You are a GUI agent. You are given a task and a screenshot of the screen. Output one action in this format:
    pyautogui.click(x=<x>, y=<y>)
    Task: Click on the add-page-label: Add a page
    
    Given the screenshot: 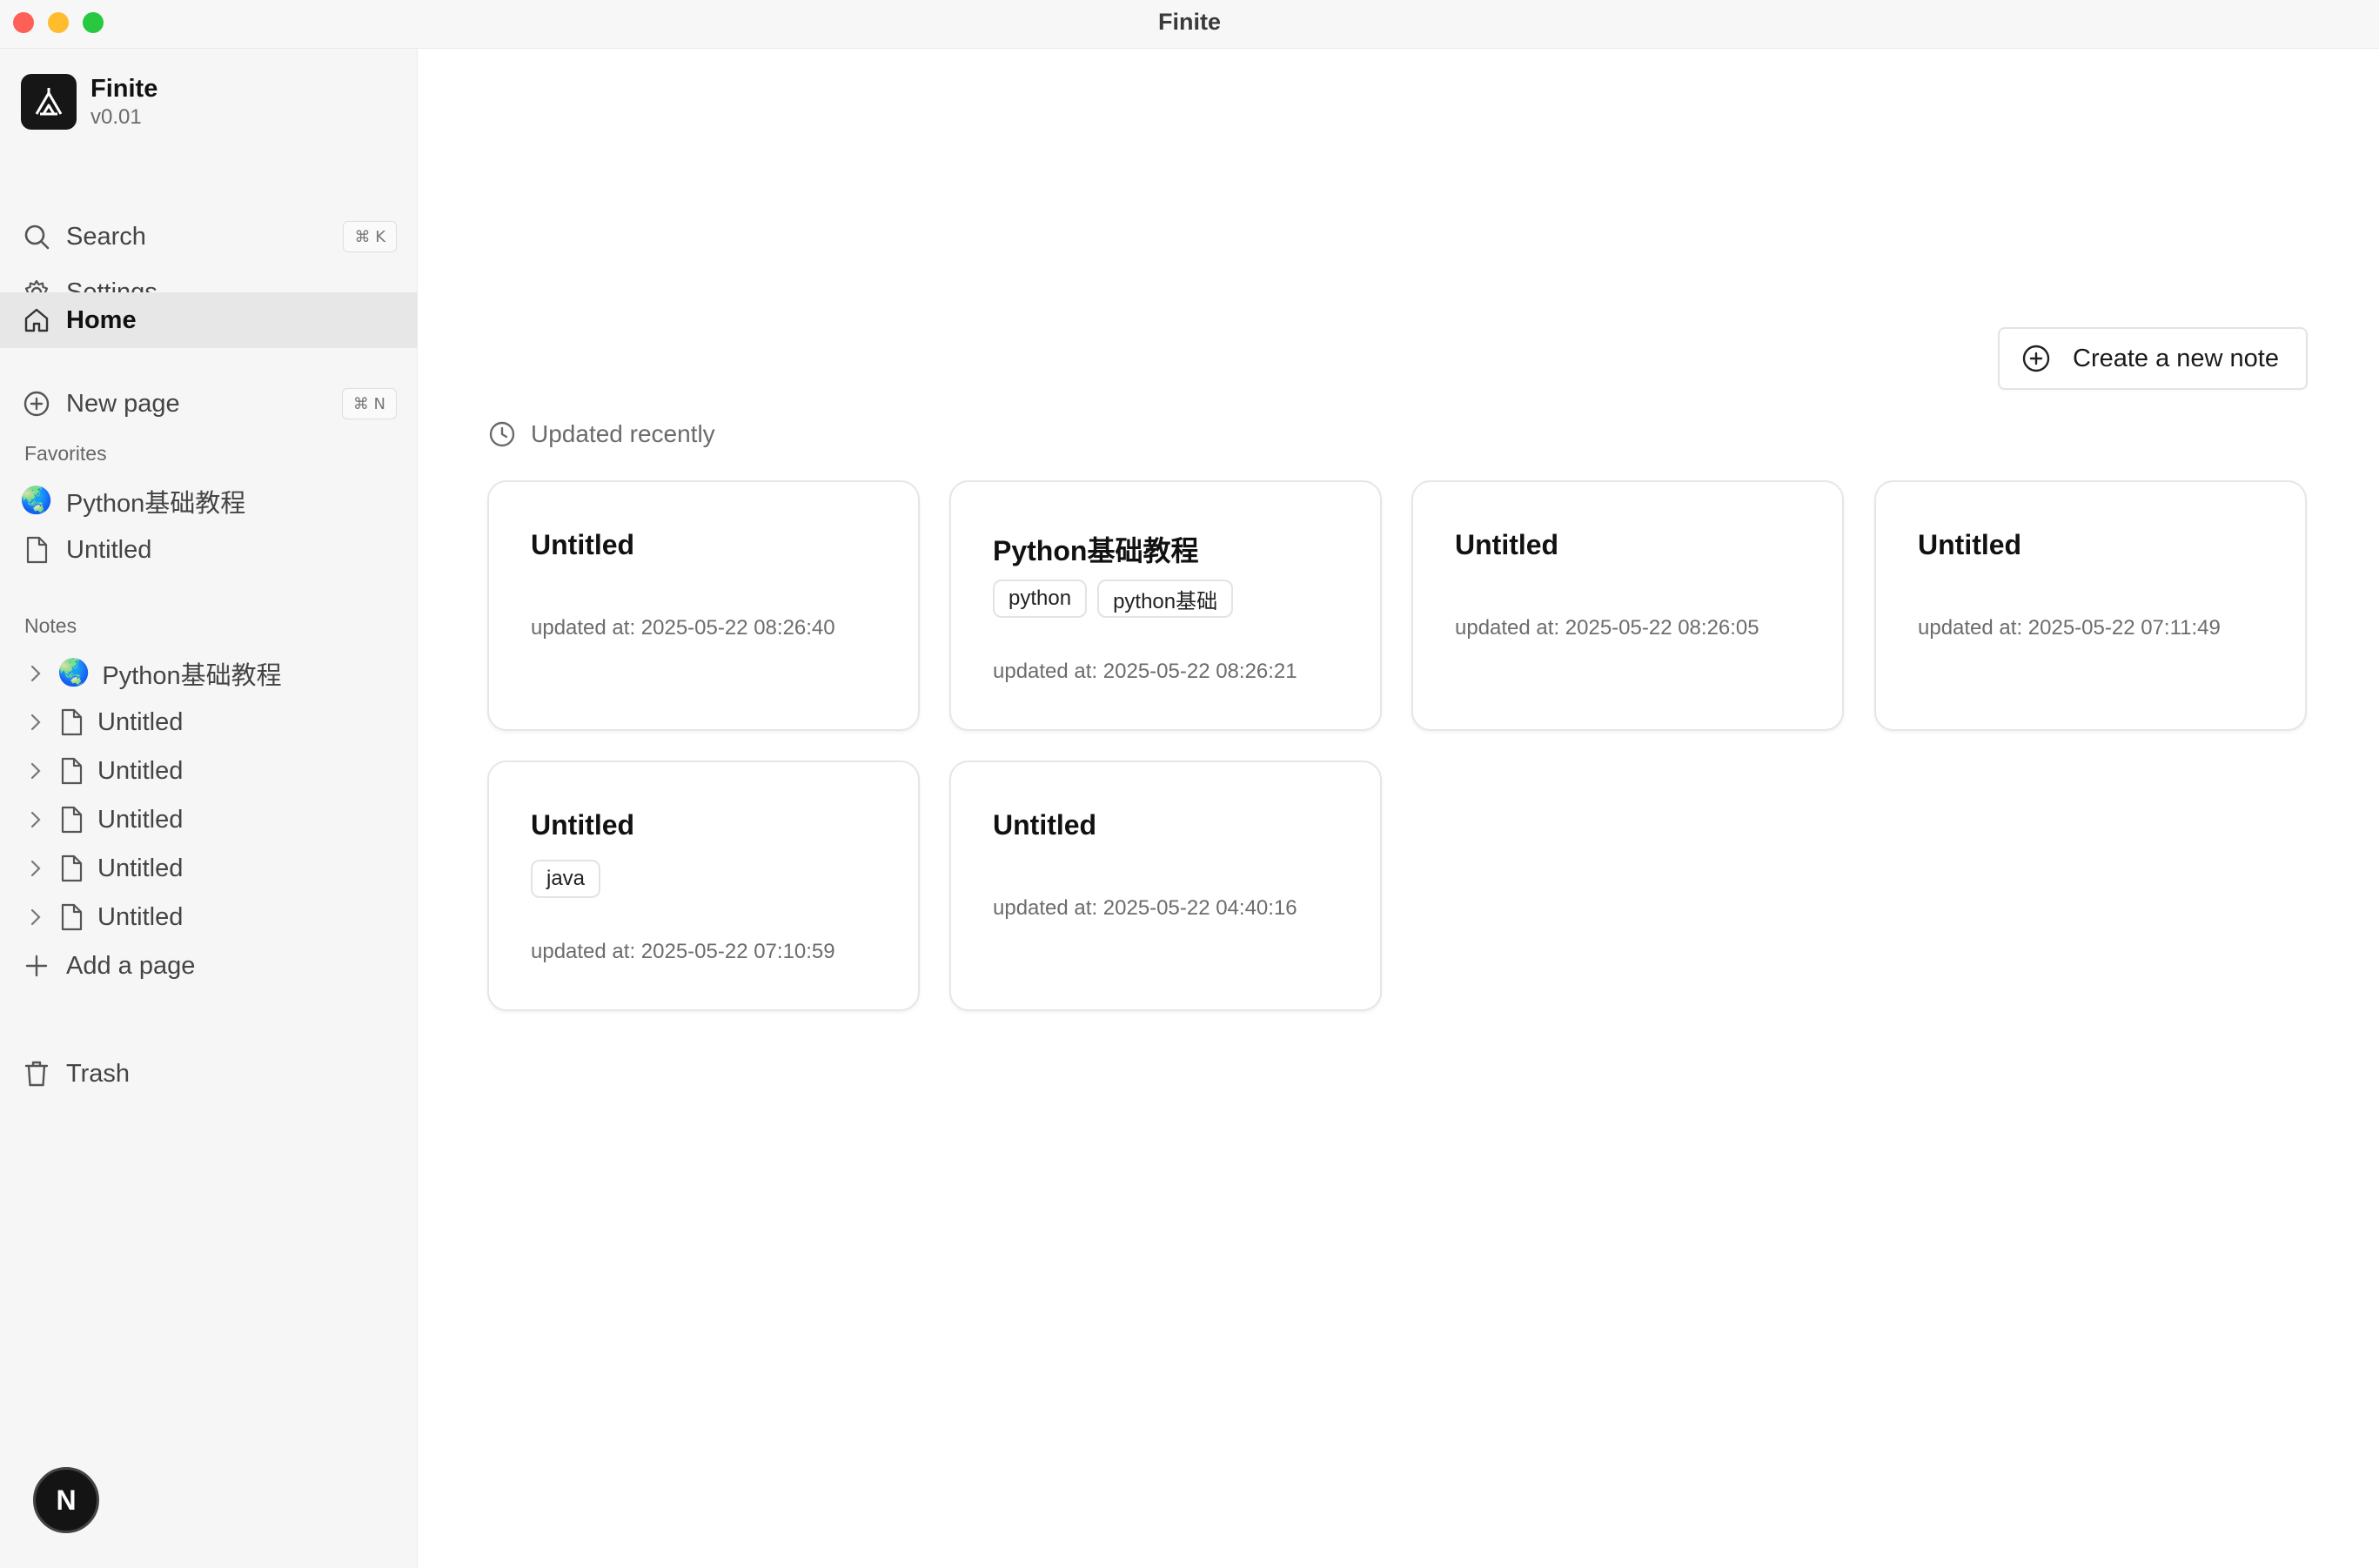 What is the action you would take?
    pyautogui.click(x=131, y=966)
    